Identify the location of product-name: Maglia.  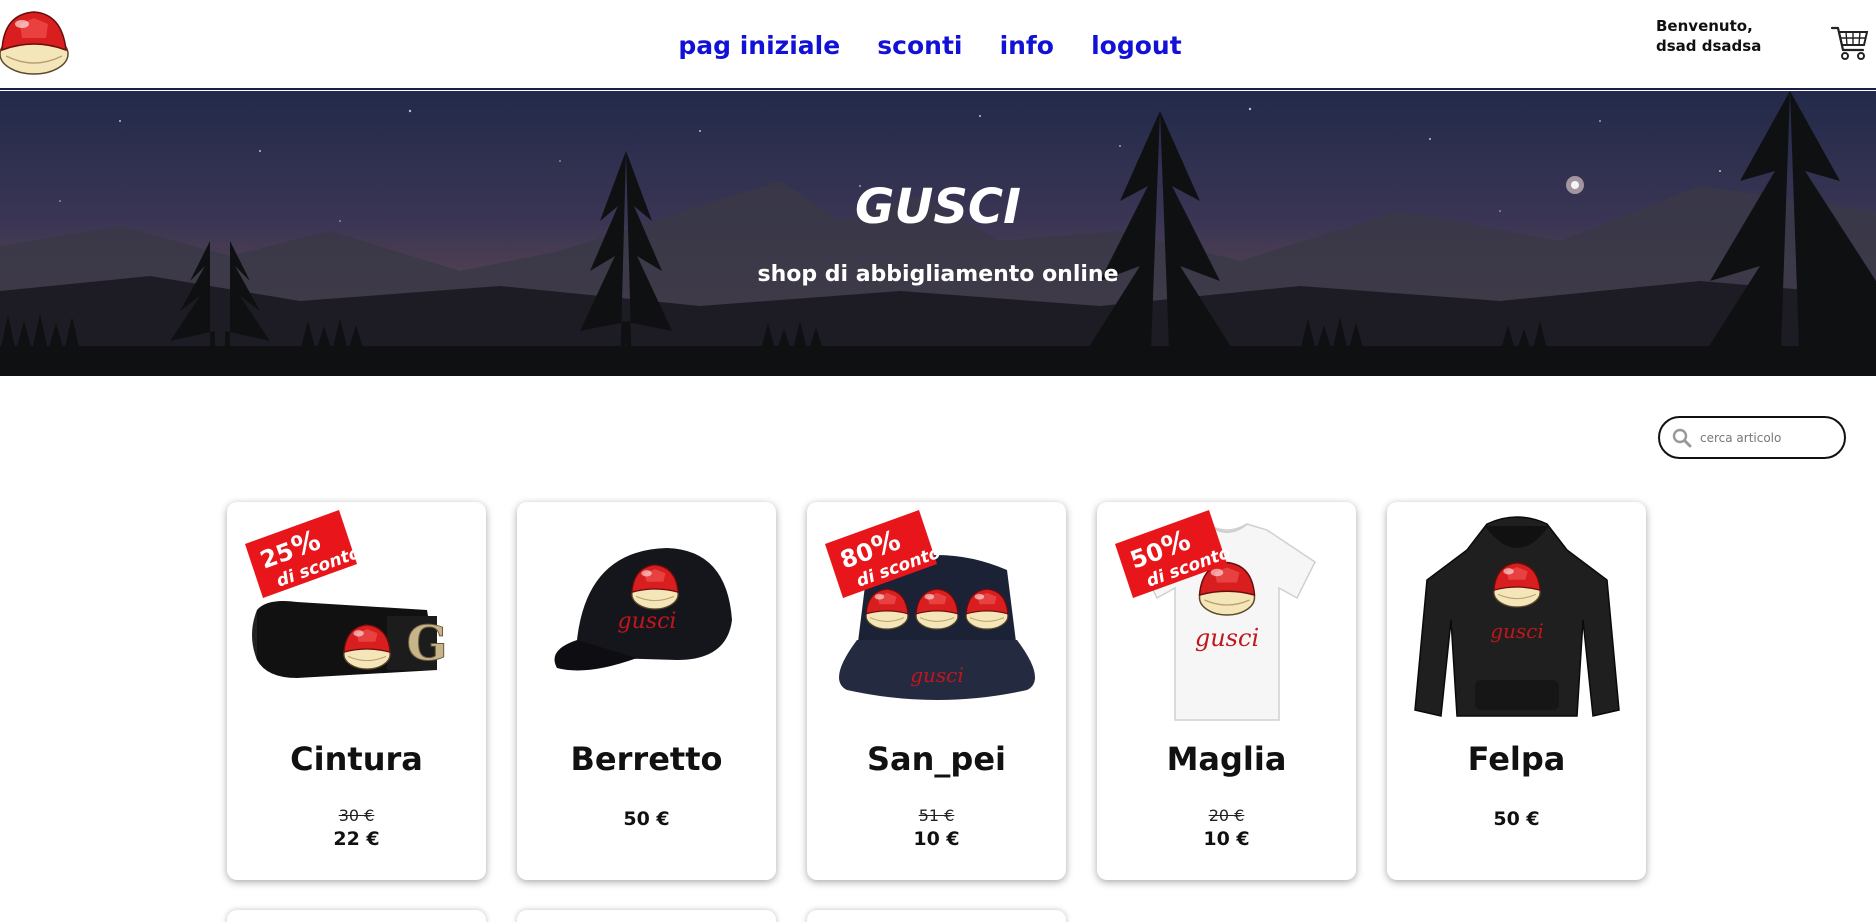
(1226, 759).